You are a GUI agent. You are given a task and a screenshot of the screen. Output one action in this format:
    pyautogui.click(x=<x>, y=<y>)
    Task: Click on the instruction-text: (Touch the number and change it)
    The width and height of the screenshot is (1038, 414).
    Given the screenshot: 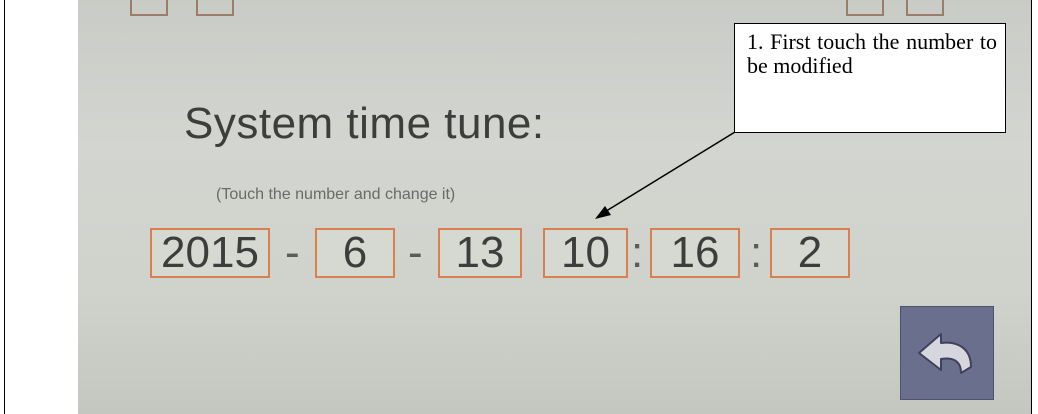 What is the action you would take?
    pyautogui.click(x=336, y=194)
    